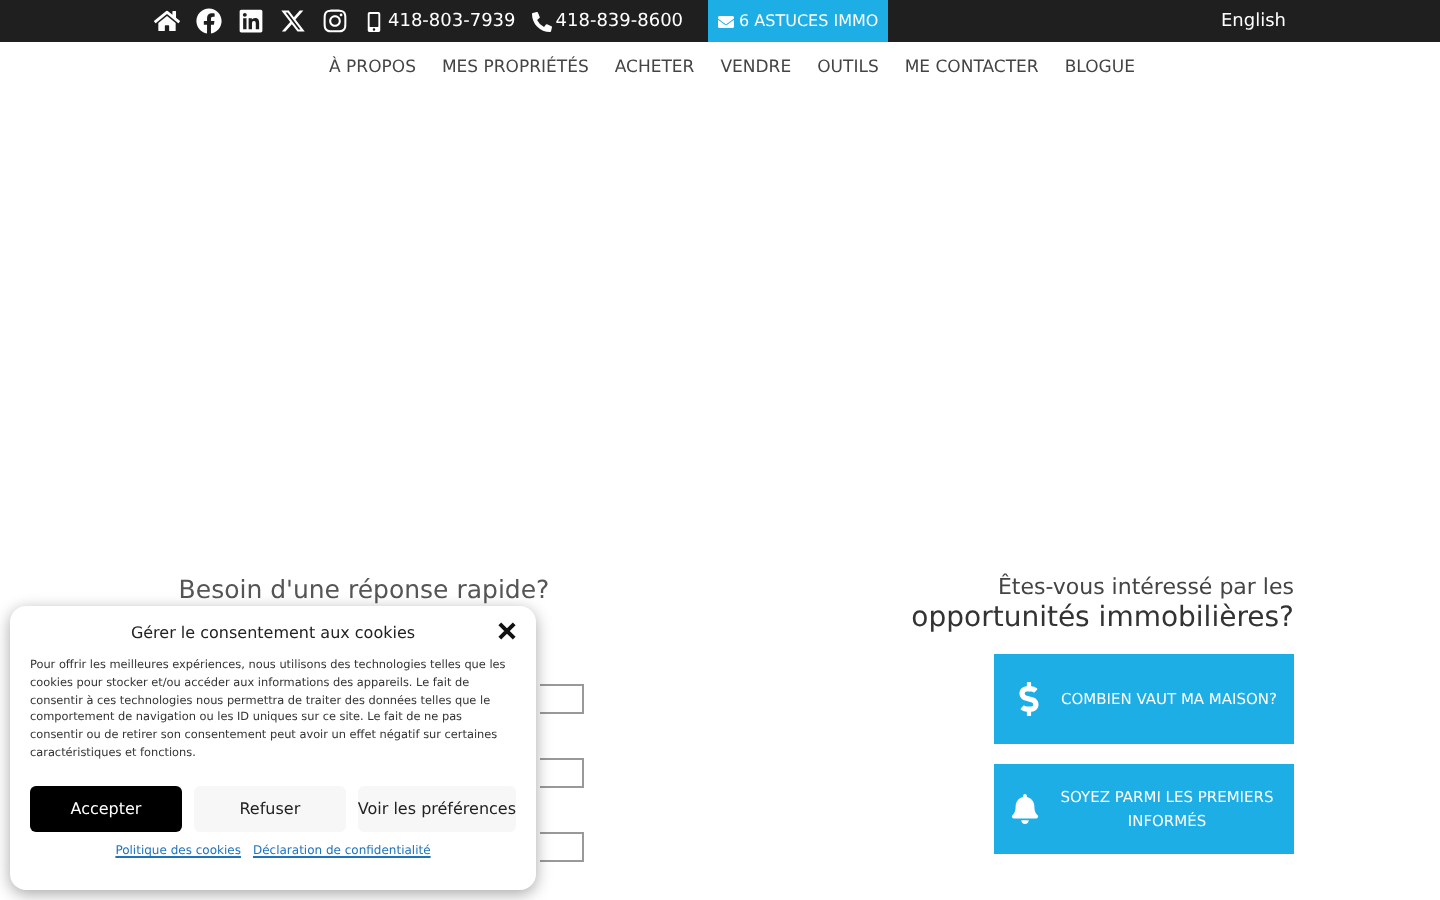 The image size is (1440, 900). I want to click on nav-link: ME CONTACTER, so click(971, 68).